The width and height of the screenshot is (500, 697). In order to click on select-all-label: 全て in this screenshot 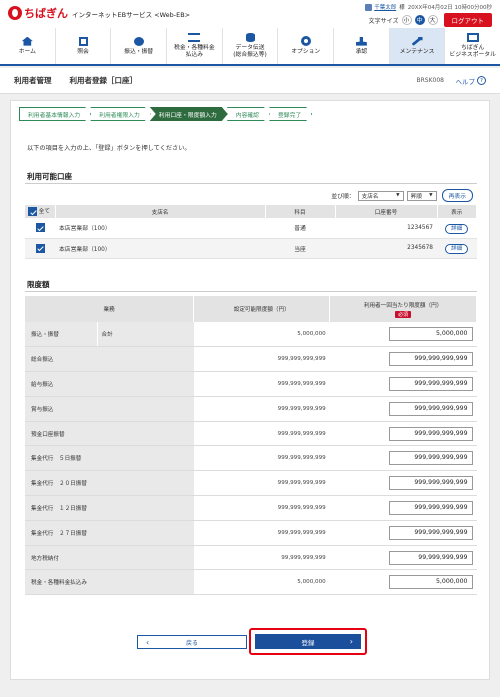, I will do `click(44, 212)`.